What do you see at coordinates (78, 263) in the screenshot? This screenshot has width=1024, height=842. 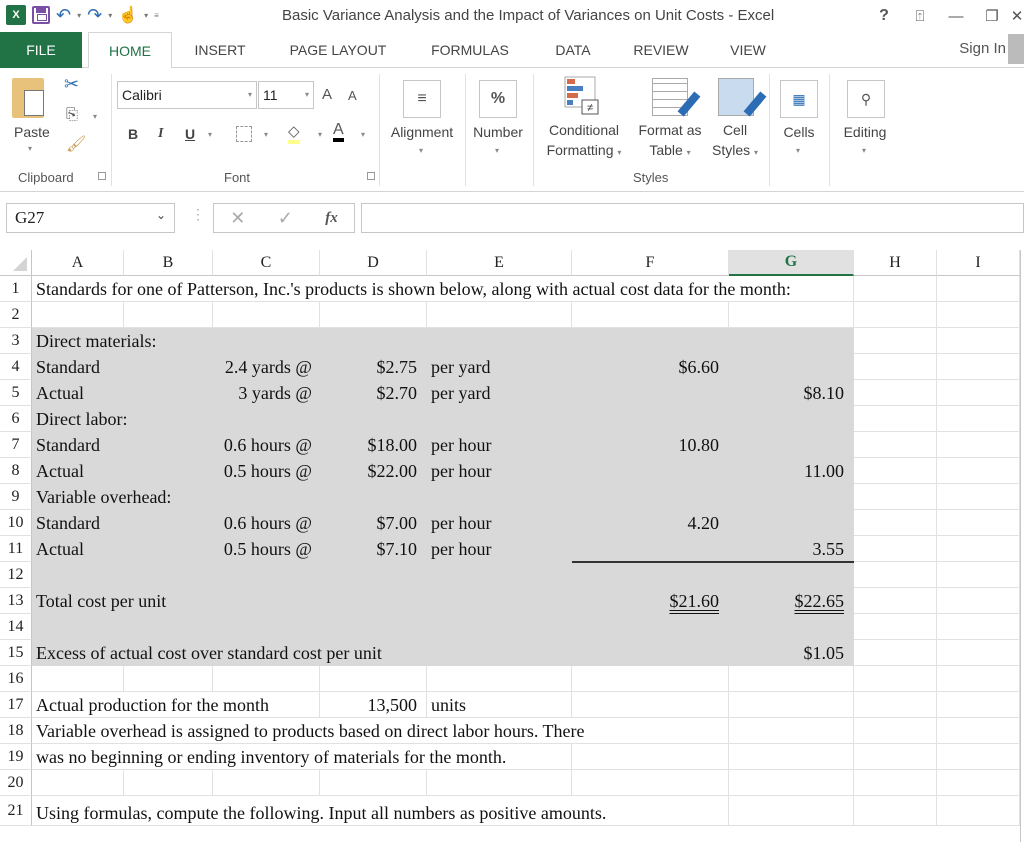 I see `column-header-a: A` at bounding box center [78, 263].